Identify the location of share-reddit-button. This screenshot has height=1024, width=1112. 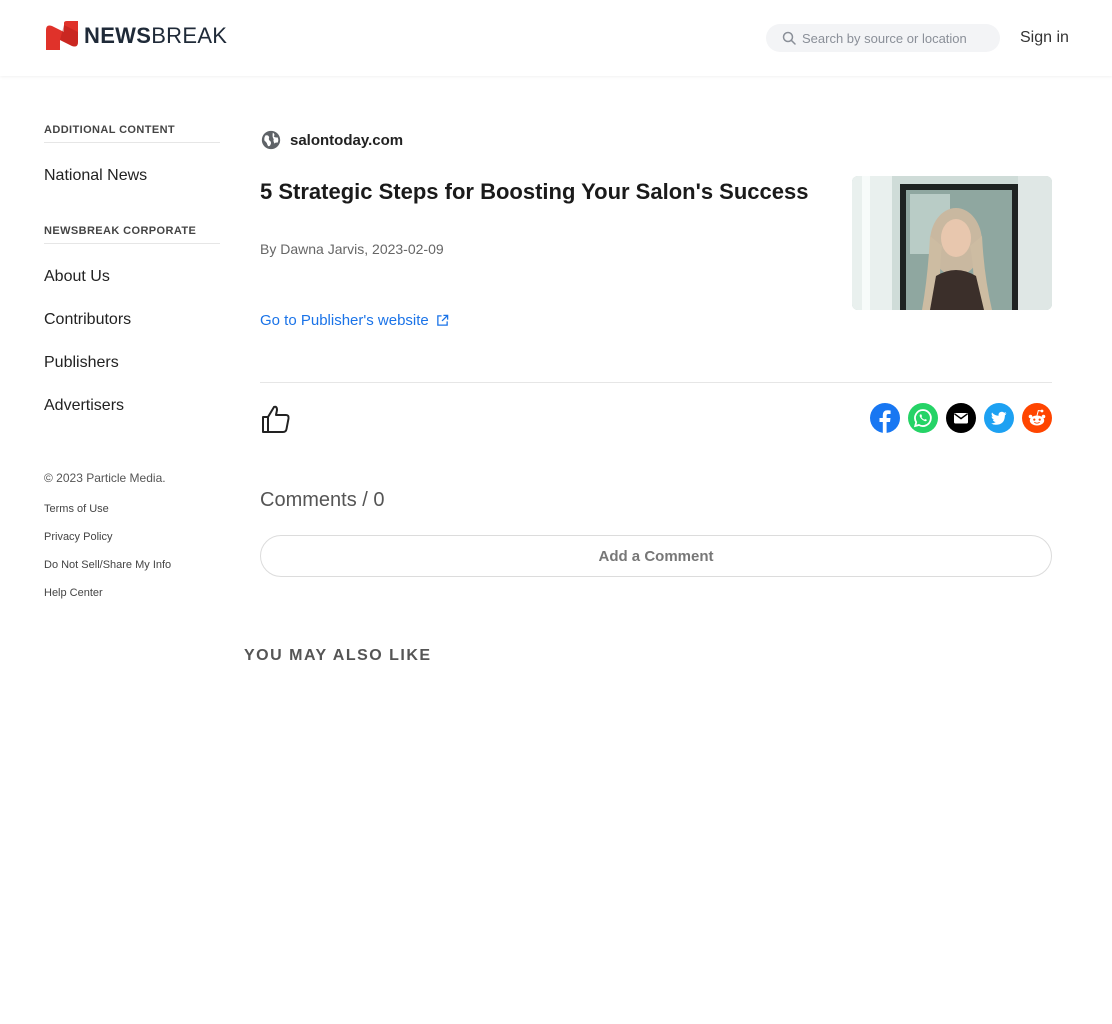
(1037, 418).